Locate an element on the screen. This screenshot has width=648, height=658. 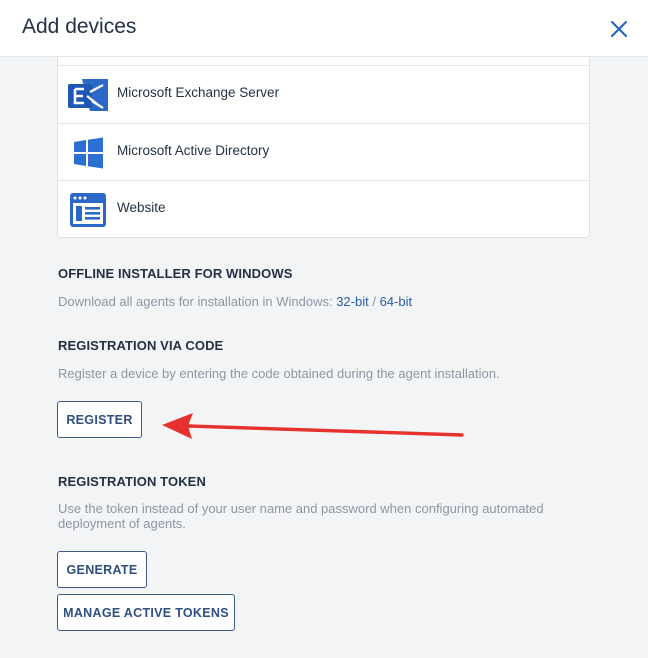
close-icon is located at coordinates (619, 29).